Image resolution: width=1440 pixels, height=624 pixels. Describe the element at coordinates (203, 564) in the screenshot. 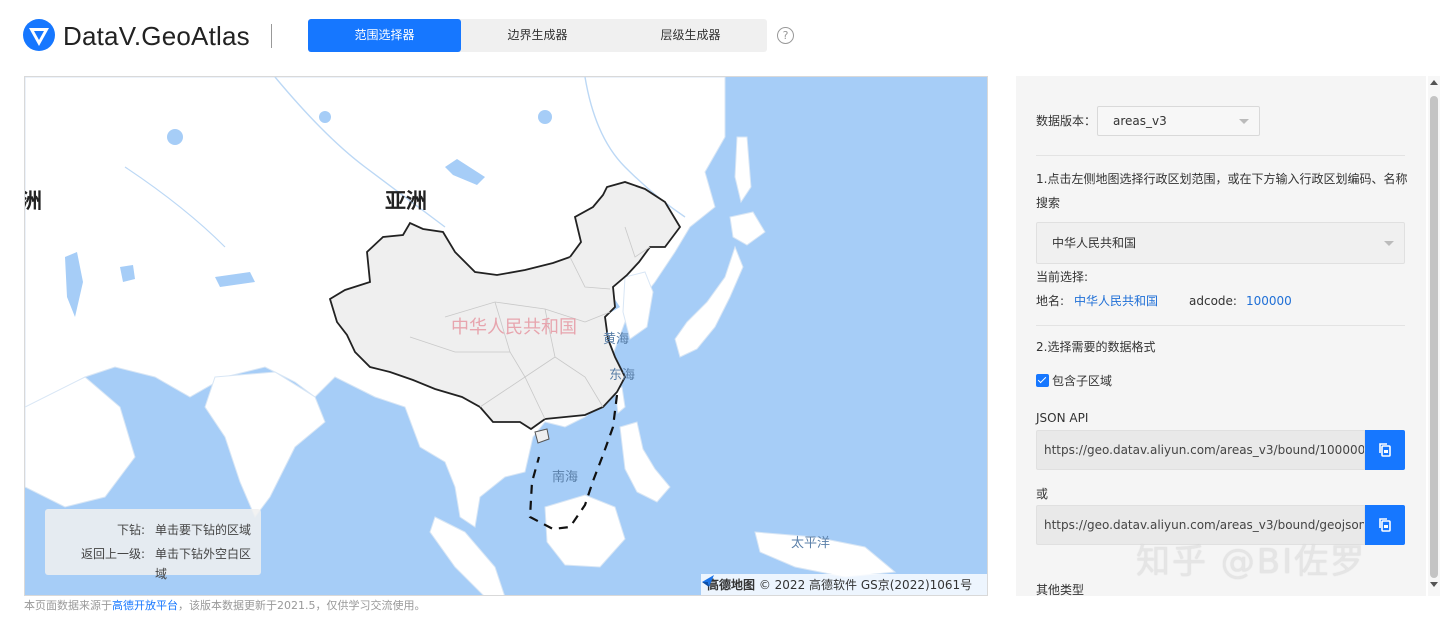

I see `hint-back-value: 单击下钻外空白区域` at that location.